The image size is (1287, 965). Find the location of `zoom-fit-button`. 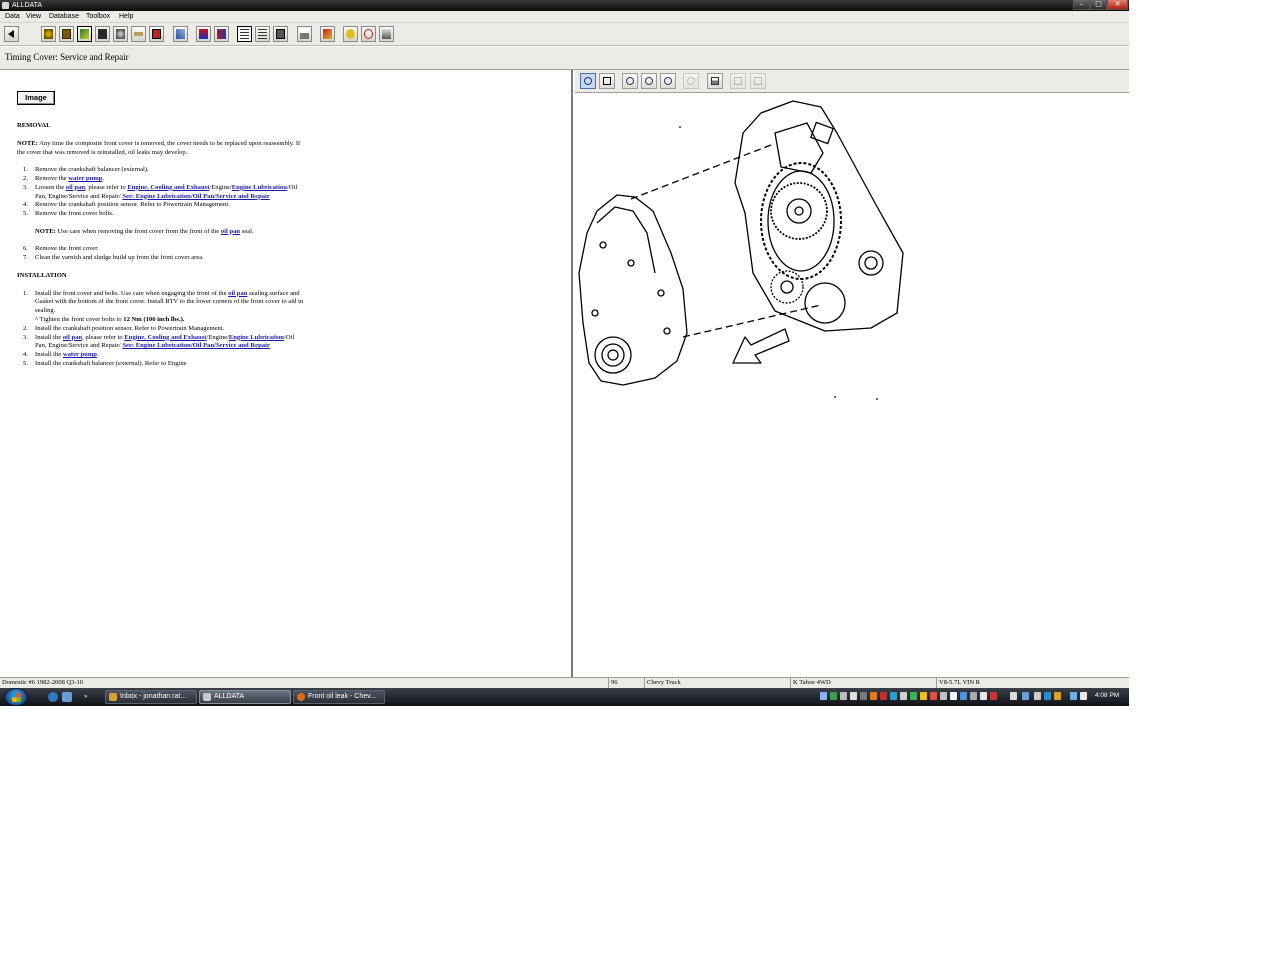

zoom-fit-button is located at coordinates (630, 81).